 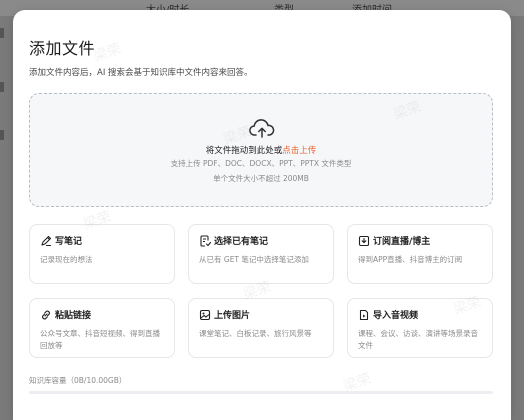 What do you see at coordinates (299, 151) in the screenshot?
I see `click-upload-link: 点击上传` at bounding box center [299, 151].